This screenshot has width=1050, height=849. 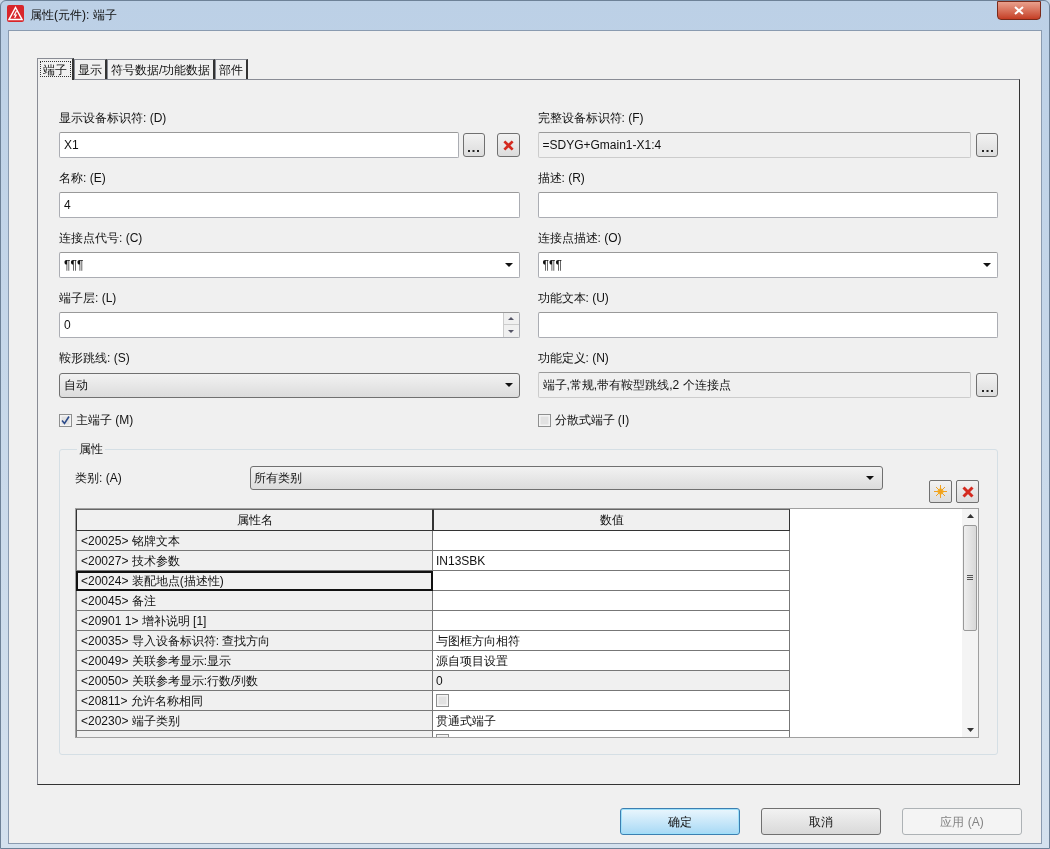 I want to click on table-cell: <20230> 端子类别, so click(x=254, y=721).